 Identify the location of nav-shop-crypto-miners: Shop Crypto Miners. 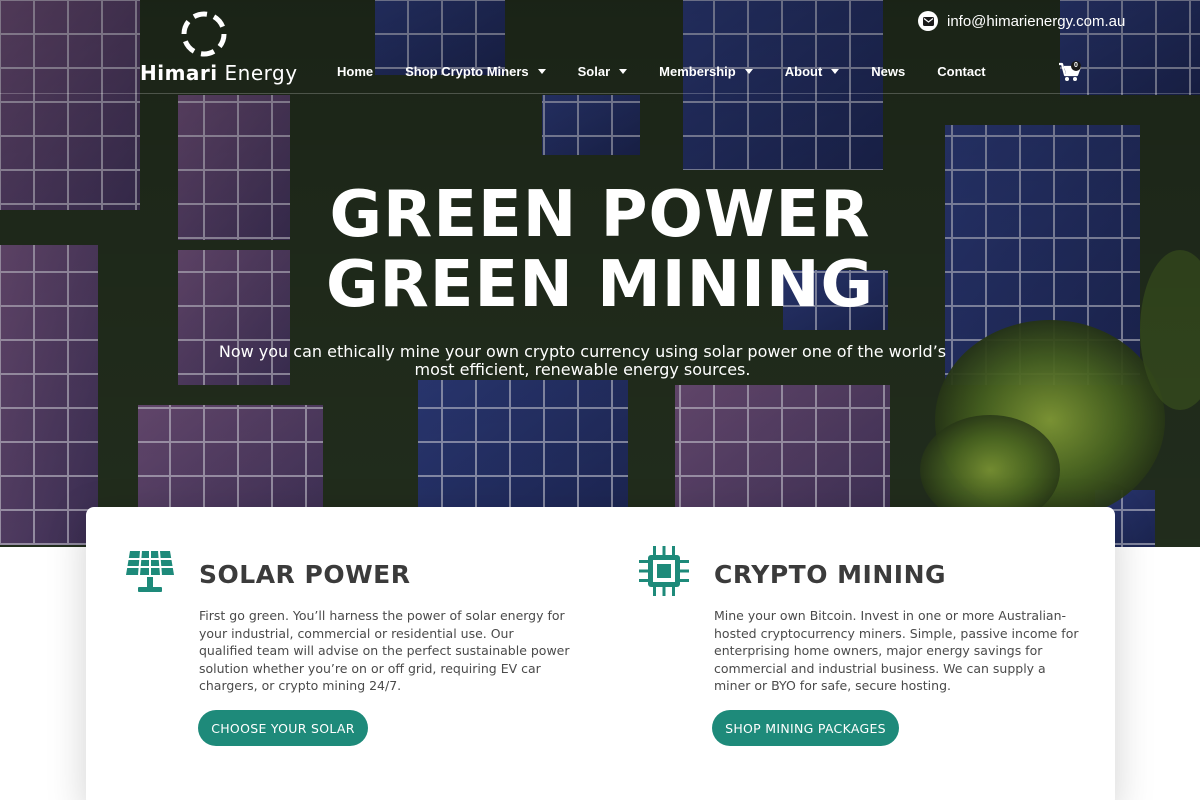
(475, 71).